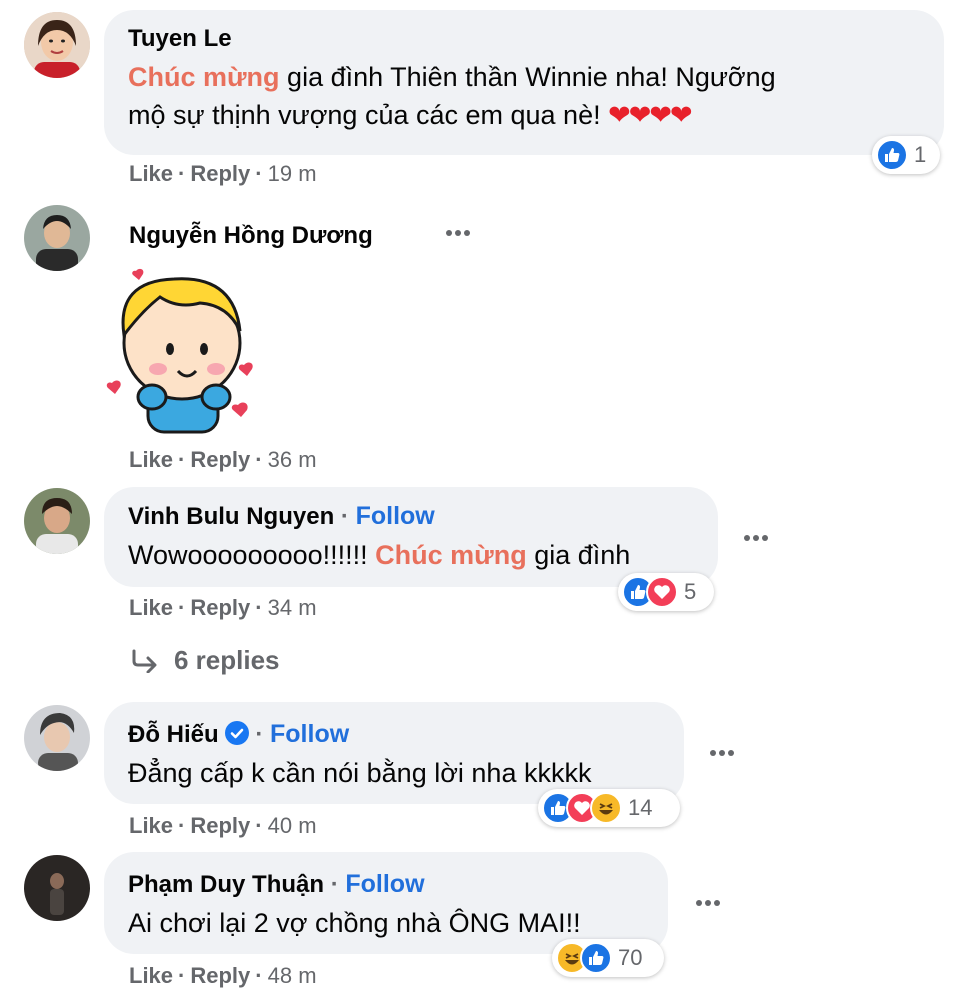 The image size is (960, 1005). Describe the element at coordinates (630, 957) in the screenshot. I see `reaction-count: 70` at that location.